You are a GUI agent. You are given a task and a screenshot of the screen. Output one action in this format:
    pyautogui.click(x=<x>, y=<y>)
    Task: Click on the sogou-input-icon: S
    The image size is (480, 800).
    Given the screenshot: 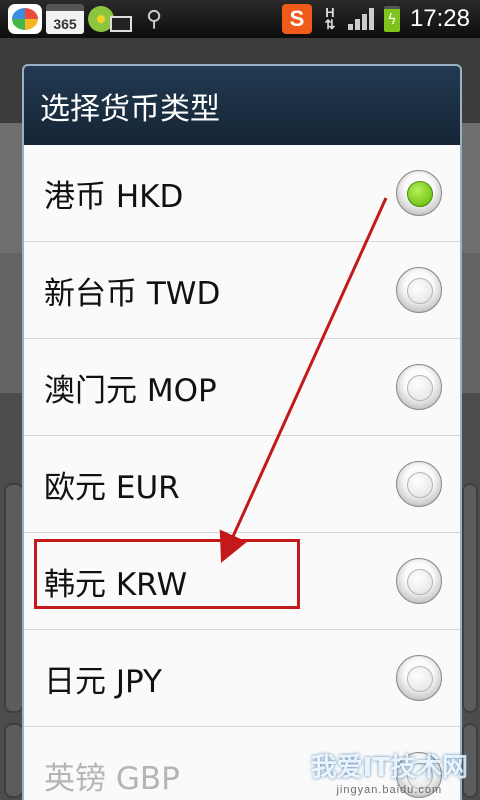 What is the action you would take?
    pyautogui.click(x=296, y=19)
    